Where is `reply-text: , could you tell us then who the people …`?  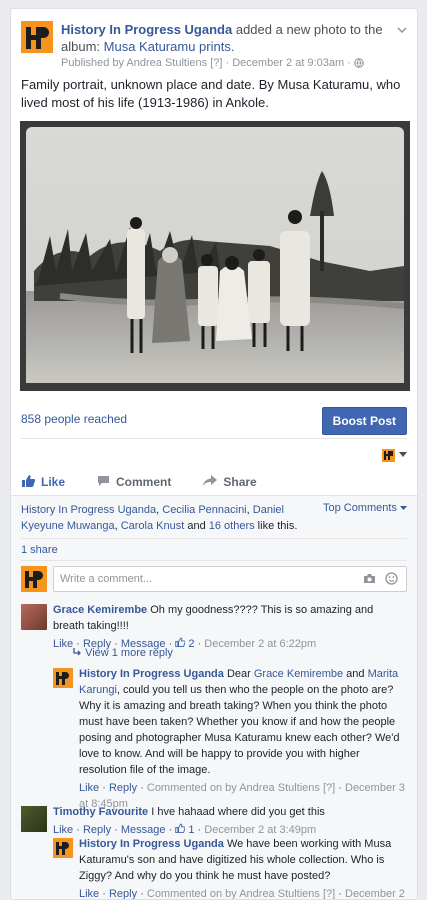
reply-text: , could you tell us then who the people … is located at coordinates (239, 730).